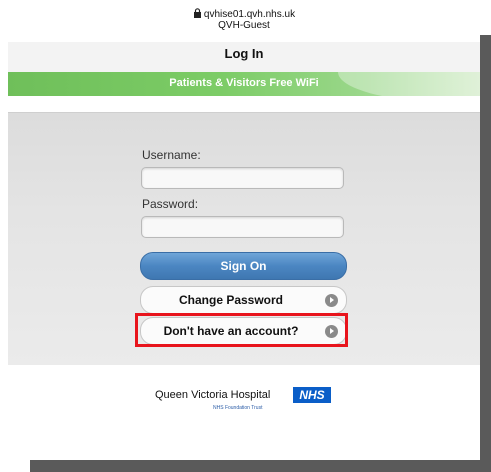  I want to click on trust-text: NHS Foundation Trust, so click(238, 408).